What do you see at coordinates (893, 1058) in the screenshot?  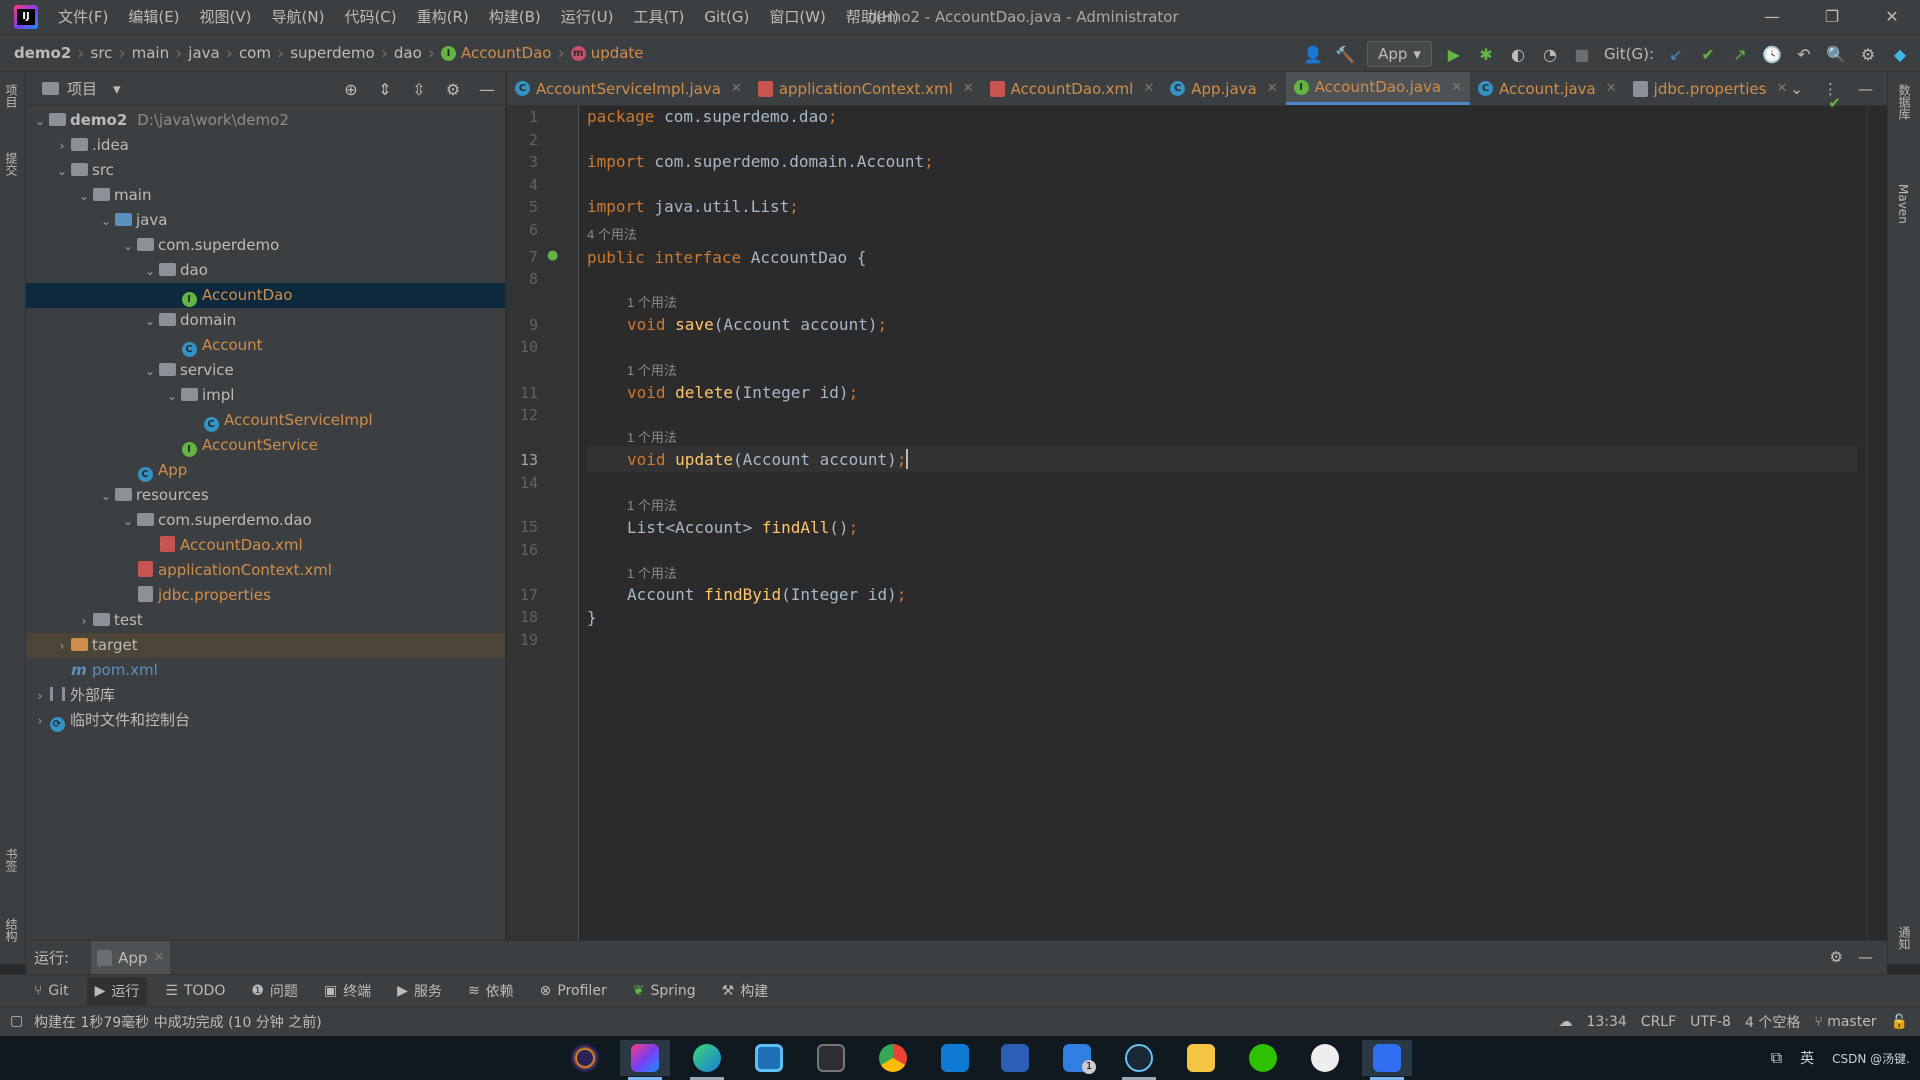 I see `taskbar-chrome` at bounding box center [893, 1058].